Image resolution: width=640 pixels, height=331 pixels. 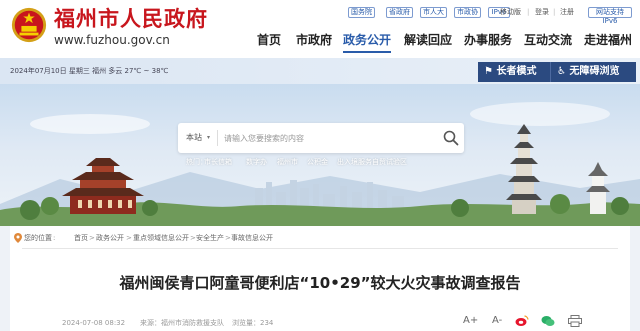 I want to click on nav-city-gov: 市政府, so click(x=314, y=40).